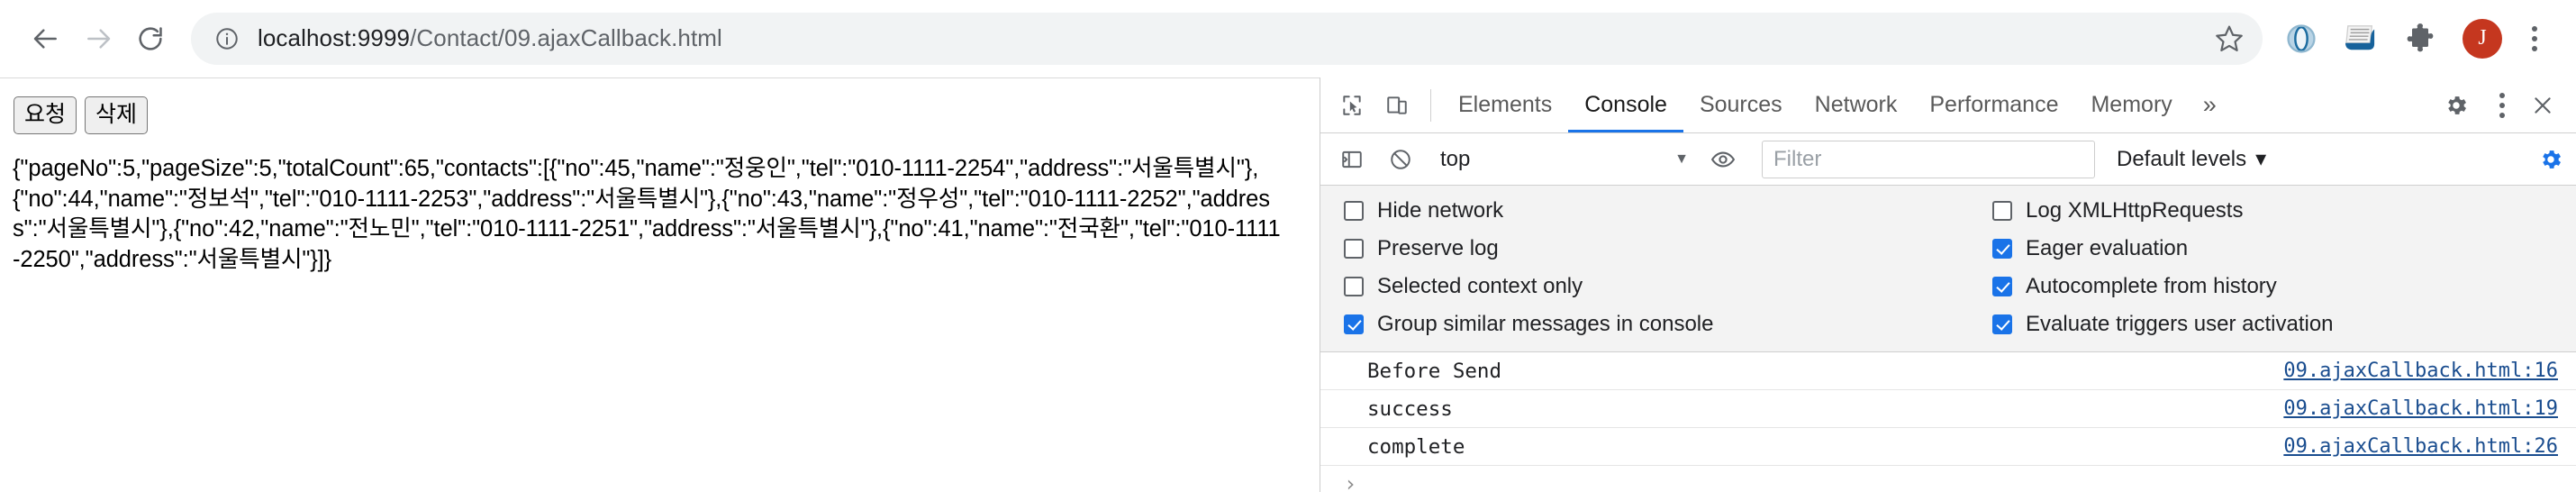  I want to click on console-message-source-link: 09.ajaxCallback.html:19, so click(2420, 409).